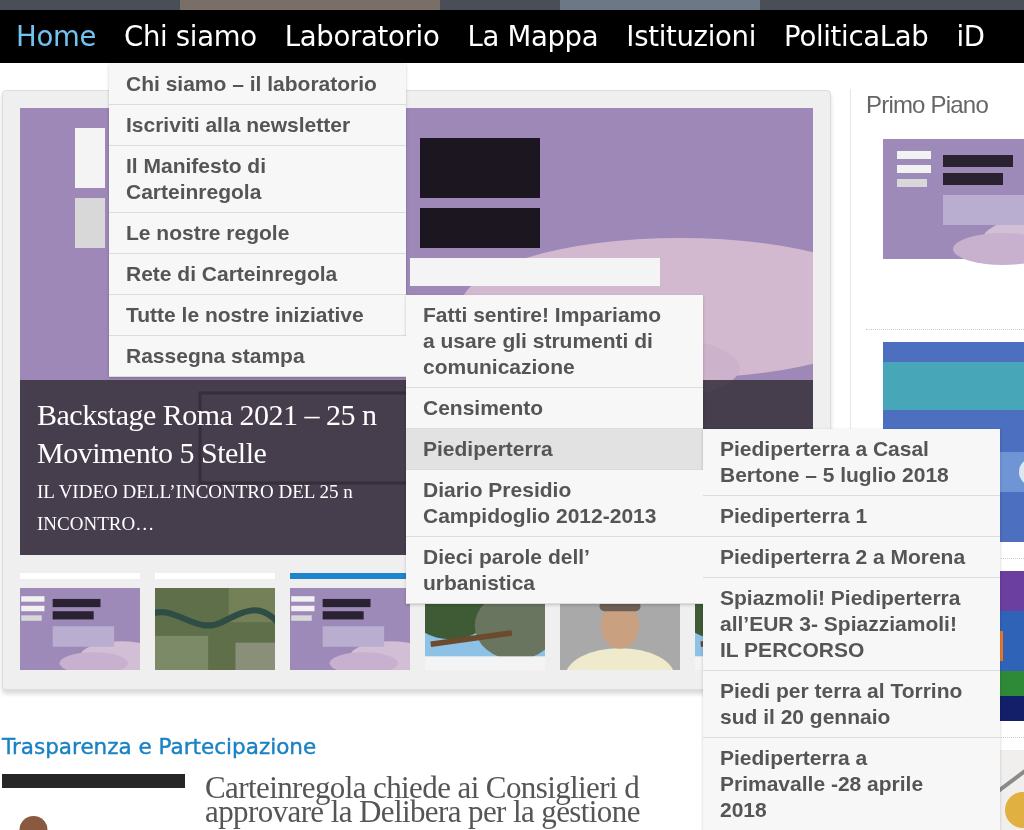 The width and height of the screenshot is (1024, 830). What do you see at coordinates (691, 36) in the screenshot?
I see `nav-link: Istituzioni` at bounding box center [691, 36].